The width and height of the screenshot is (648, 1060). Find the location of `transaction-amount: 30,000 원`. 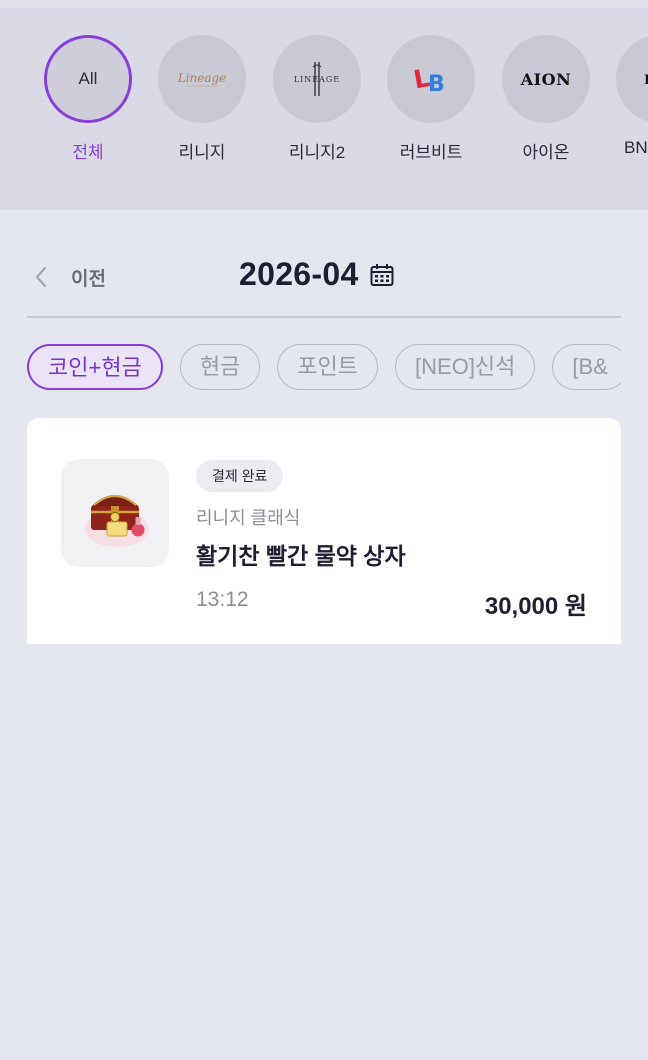

transaction-amount: 30,000 원 is located at coordinates (535, 606).